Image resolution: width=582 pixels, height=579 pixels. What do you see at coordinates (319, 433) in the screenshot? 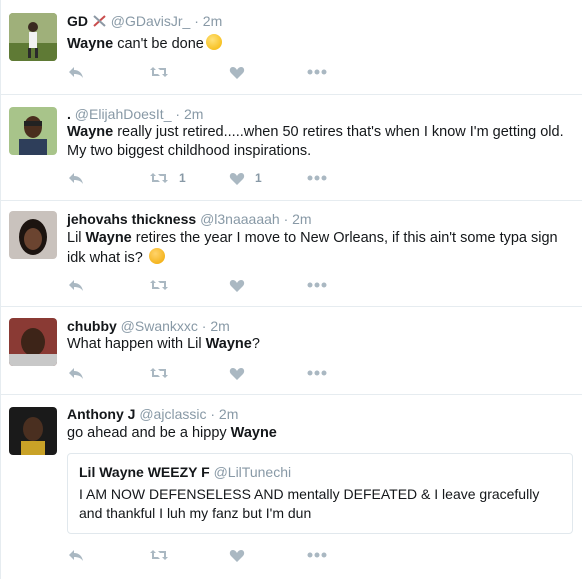
I see `tweet-text: go ahead and be a hippy Wayne` at bounding box center [319, 433].